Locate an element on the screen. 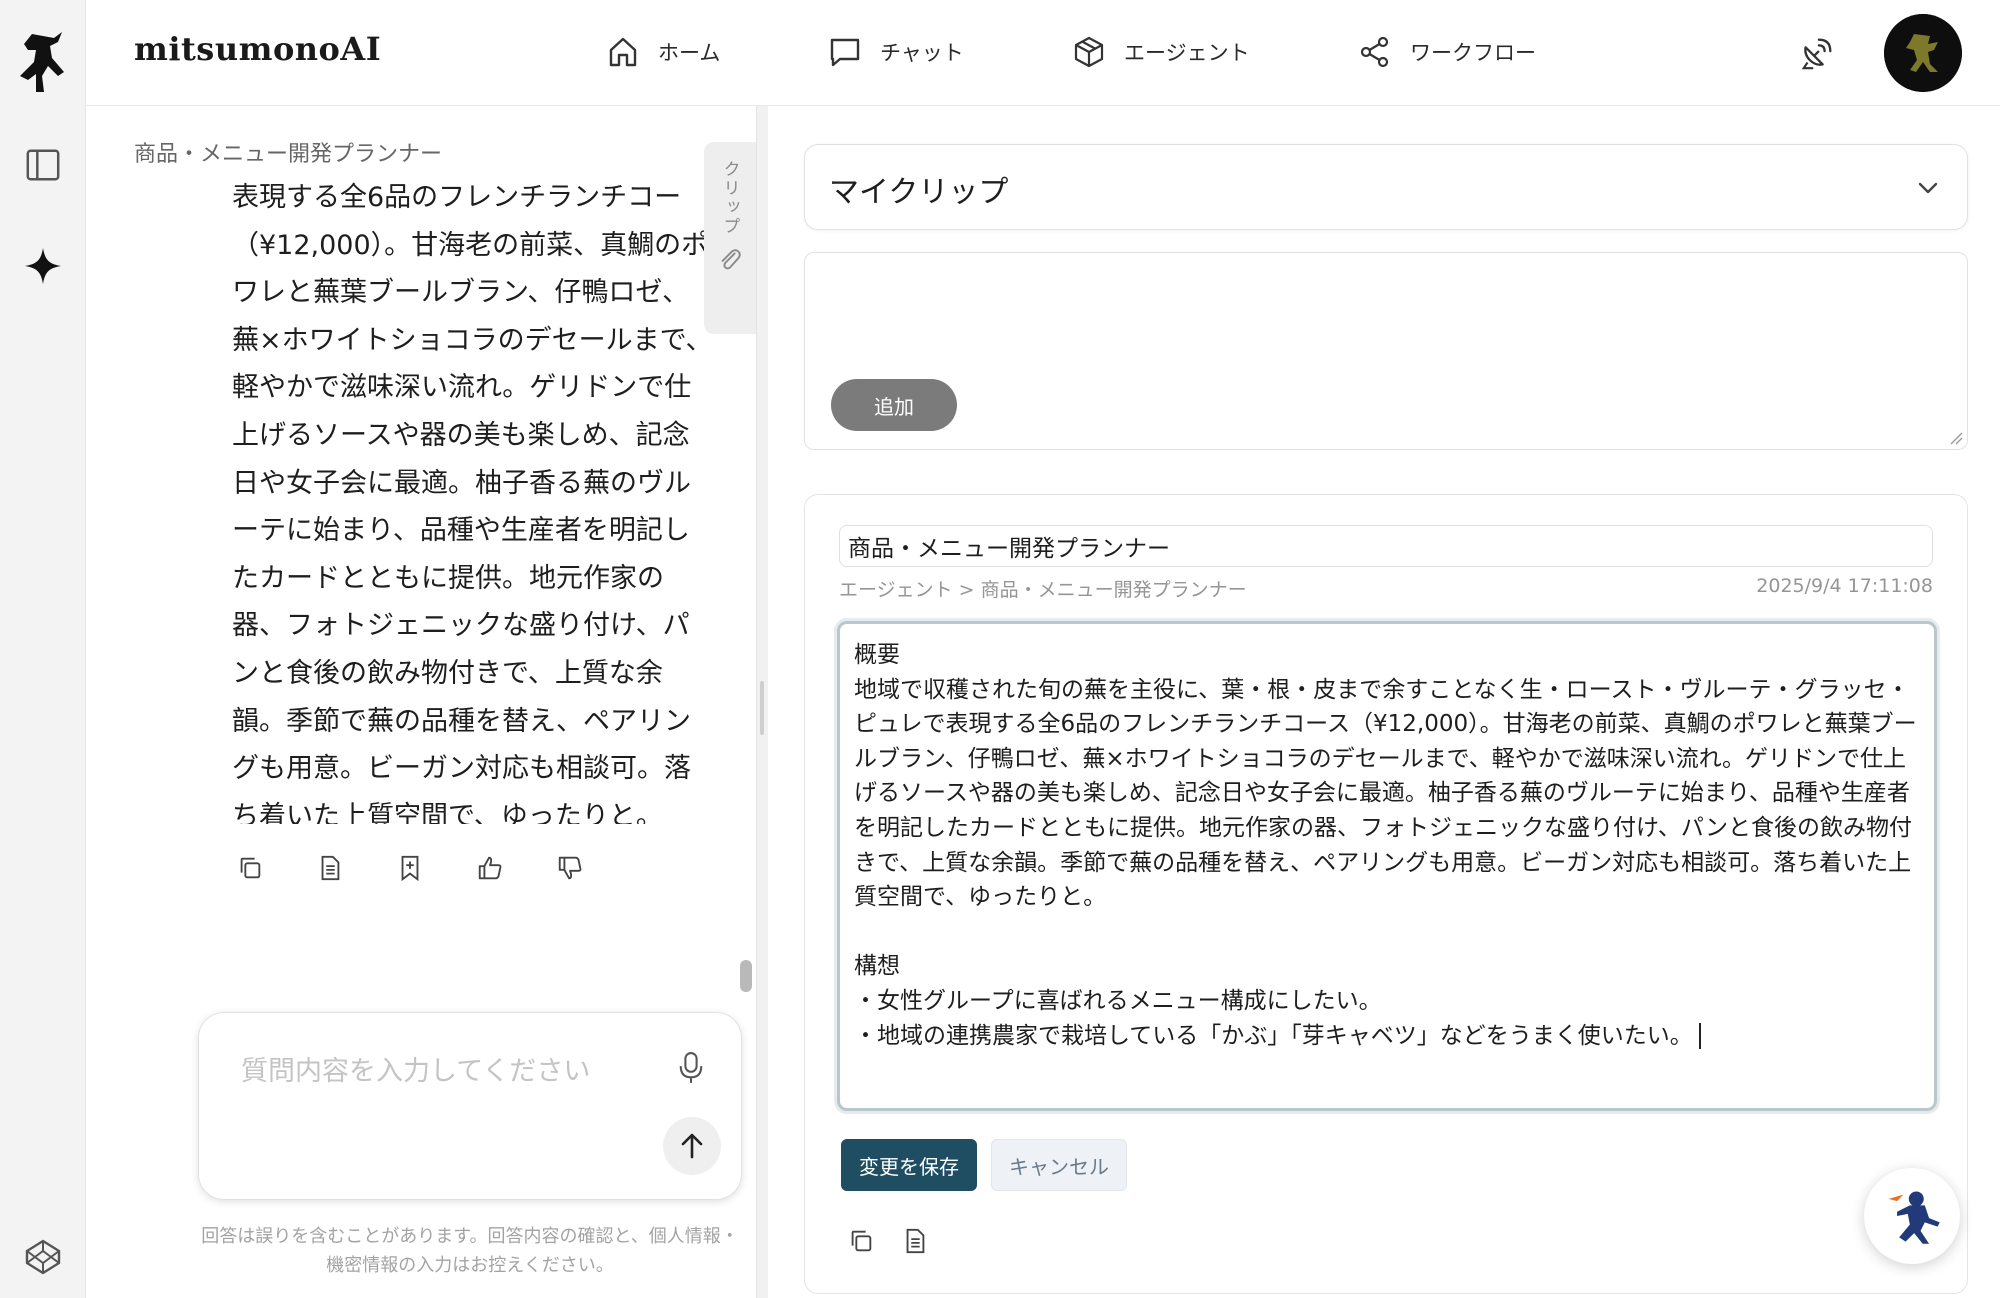 This screenshot has height=1298, width=2000. assistant-fab-button is located at coordinates (1912, 1216).